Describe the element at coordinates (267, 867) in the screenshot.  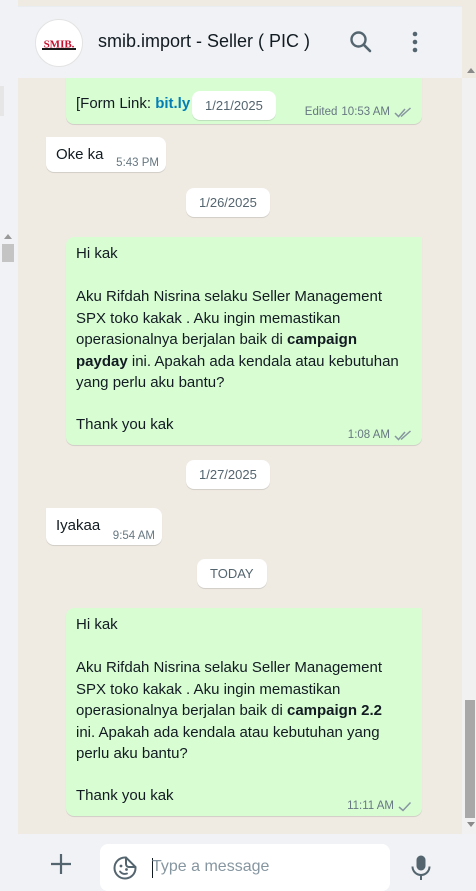
I see `message-input` at that location.